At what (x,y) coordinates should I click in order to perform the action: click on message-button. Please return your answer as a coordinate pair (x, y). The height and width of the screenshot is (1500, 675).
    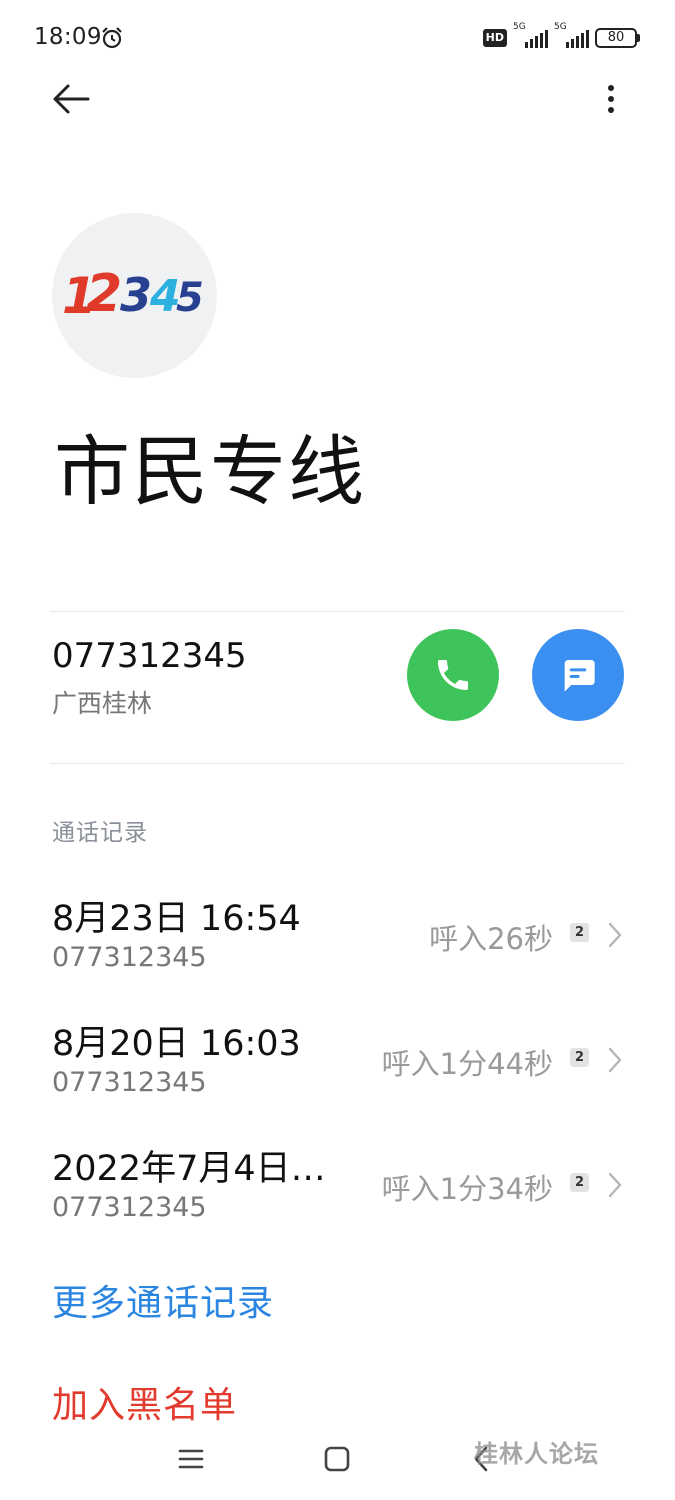
    Looking at the image, I should click on (578, 675).